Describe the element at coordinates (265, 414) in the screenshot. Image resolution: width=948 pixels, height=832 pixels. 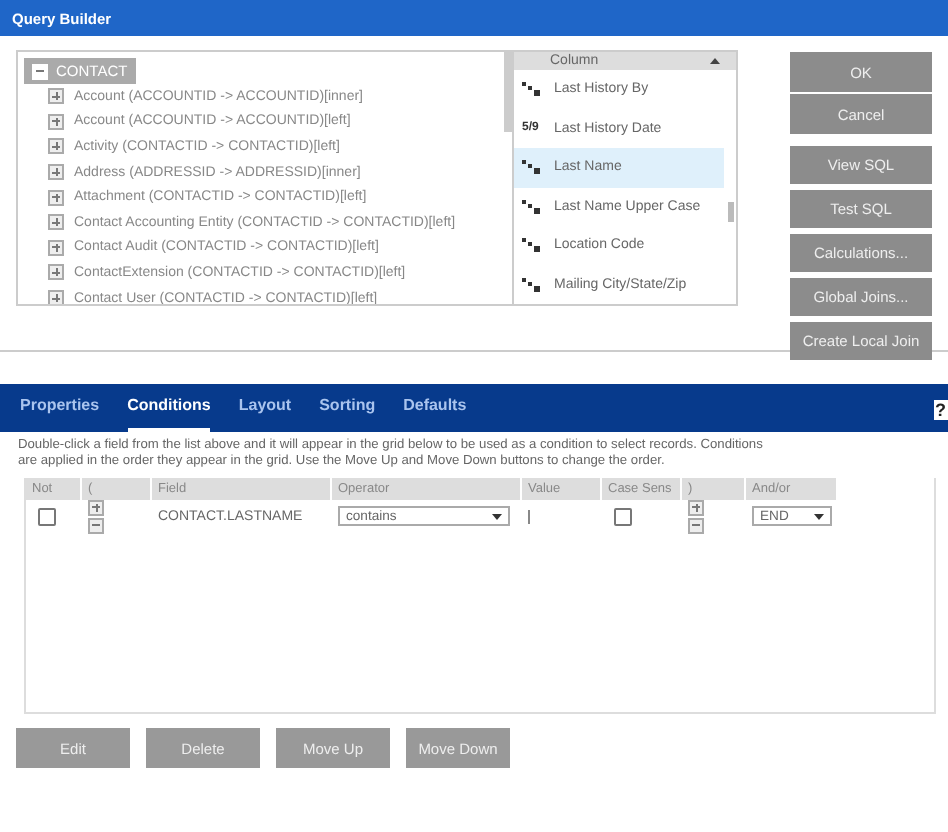
I see `tab: Layout` at that location.